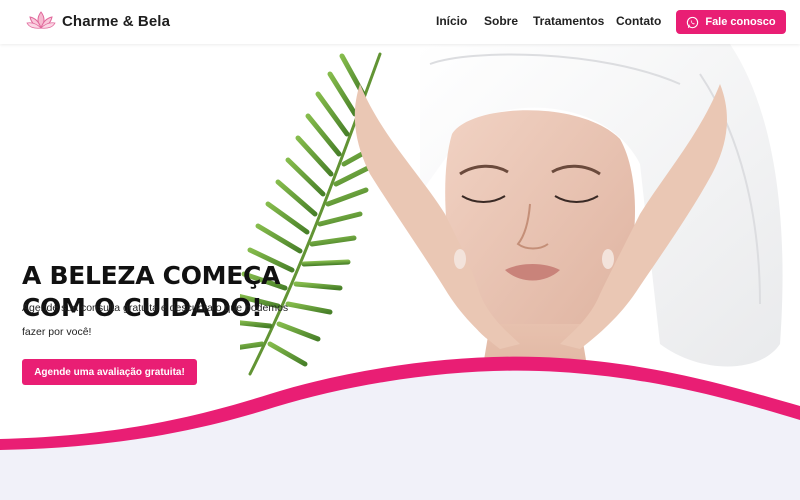 The image size is (800, 500). I want to click on nav-item-tratamentos: Tratamentos, so click(568, 21).